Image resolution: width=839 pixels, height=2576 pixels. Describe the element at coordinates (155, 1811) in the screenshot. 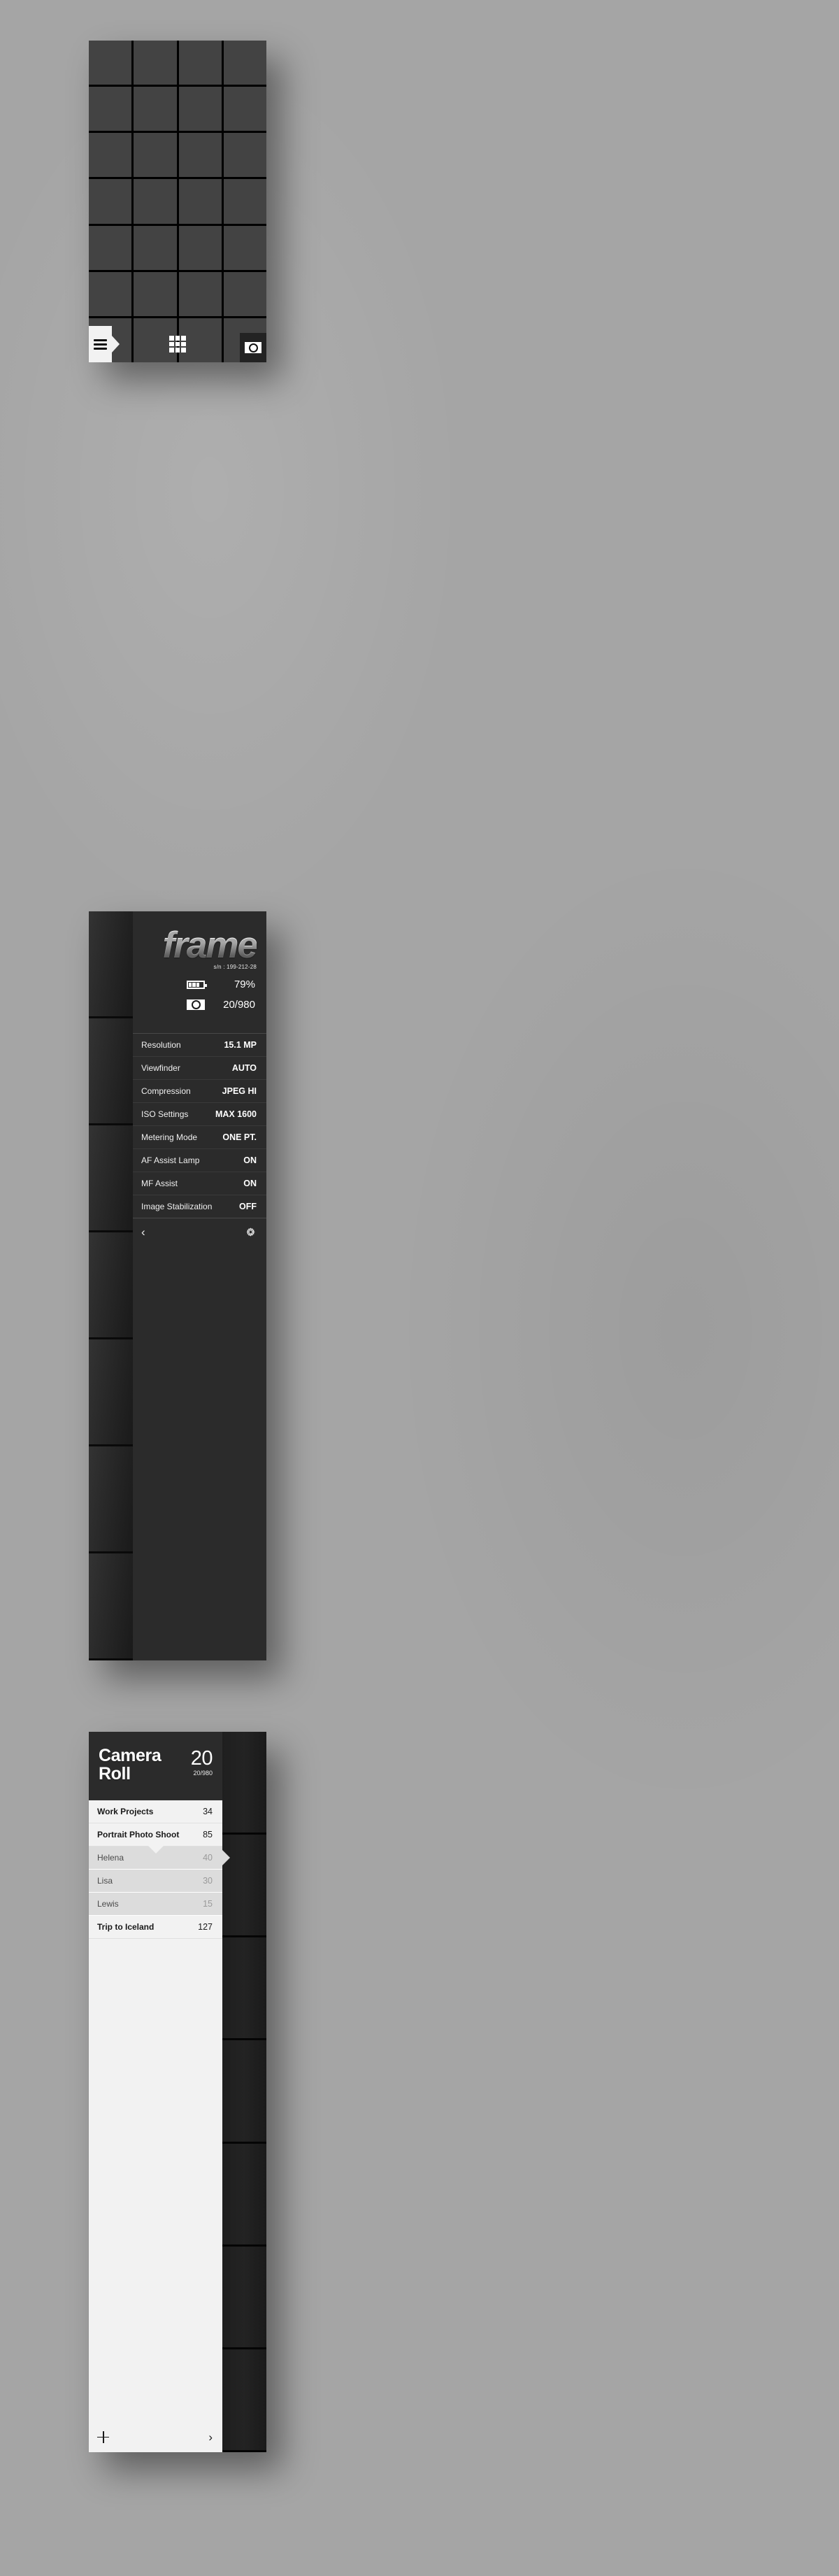

I see `album-row: Work Projects 34` at that location.